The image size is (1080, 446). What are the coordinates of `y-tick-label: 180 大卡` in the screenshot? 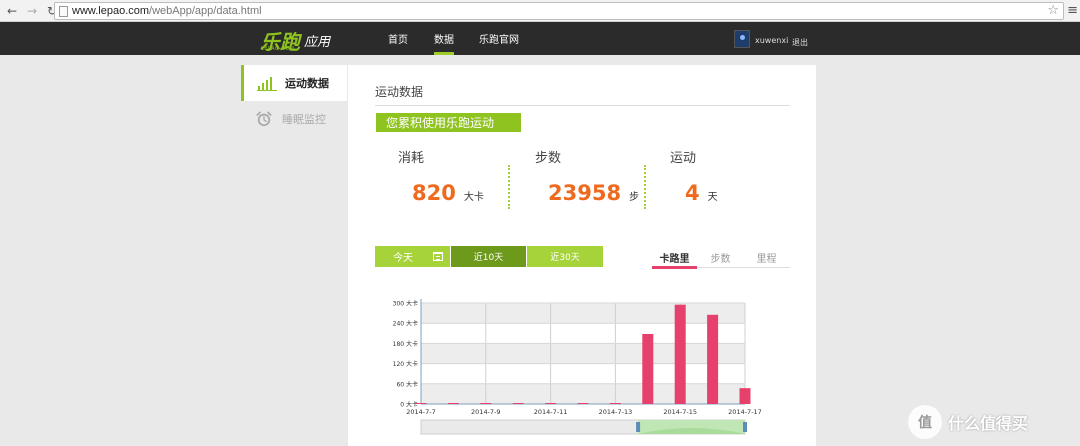 It's located at (405, 344).